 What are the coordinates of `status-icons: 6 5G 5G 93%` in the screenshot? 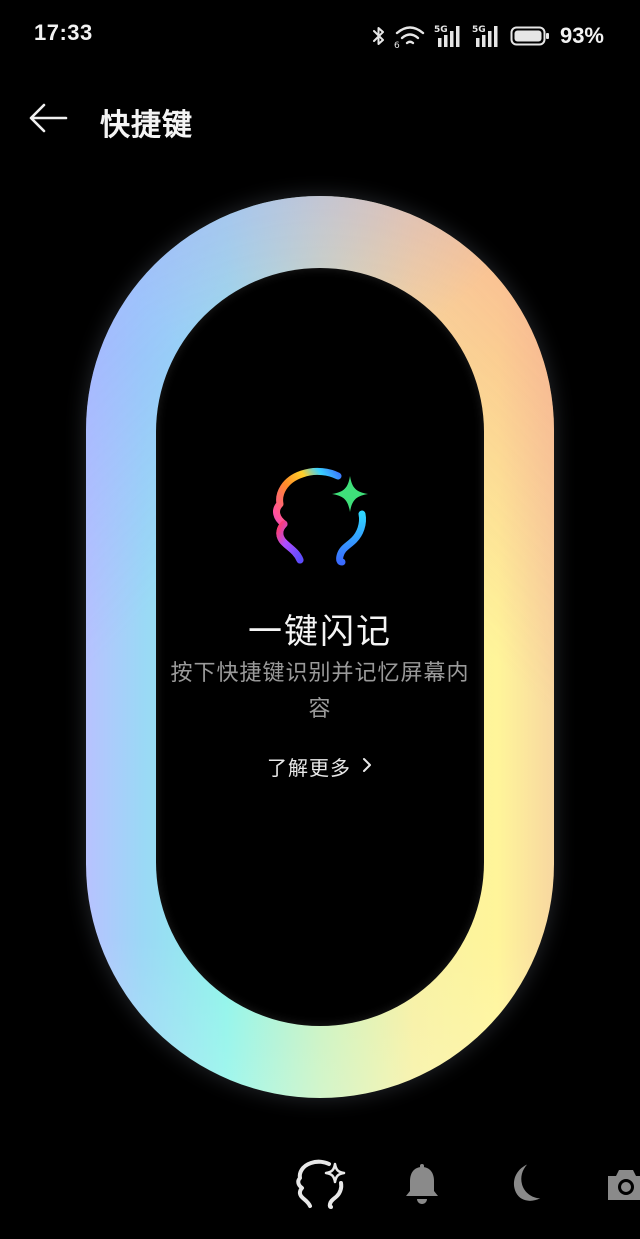 It's located at (488, 36).